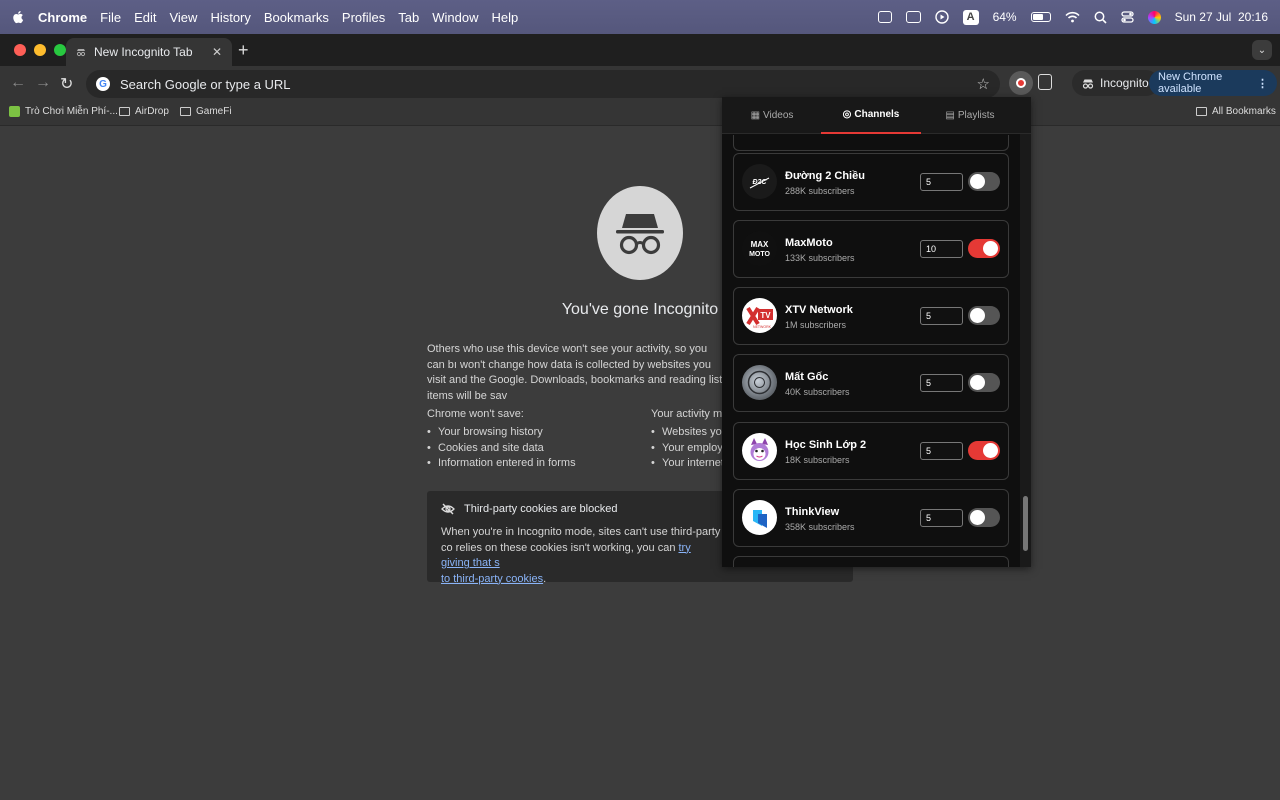 This screenshot has width=1280, height=800. What do you see at coordinates (363, 17) in the screenshot?
I see `menu-profiles: Profiles` at bounding box center [363, 17].